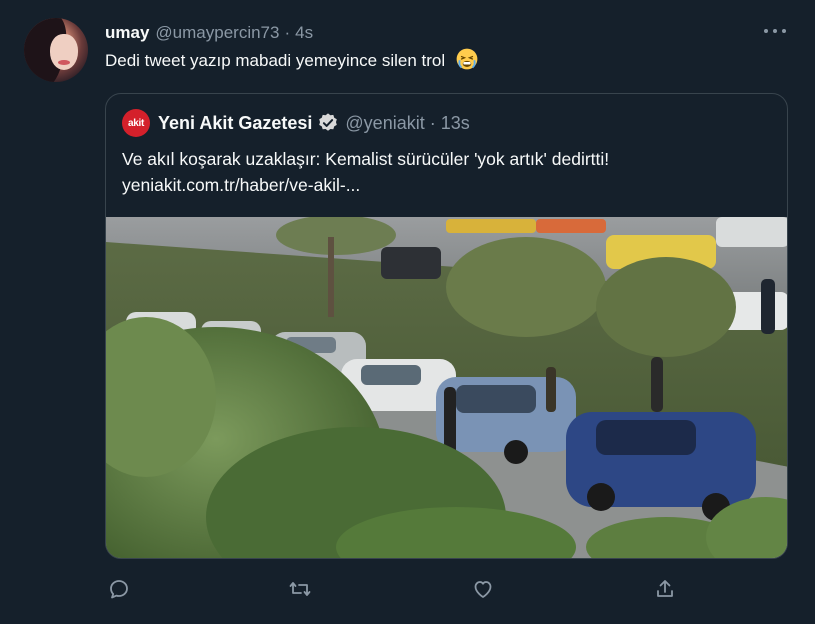 The height and width of the screenshot is (624, 815). Describe the element at coordinates (136, 123) in the screenshot. I see `akit-logo: akit` at that location.